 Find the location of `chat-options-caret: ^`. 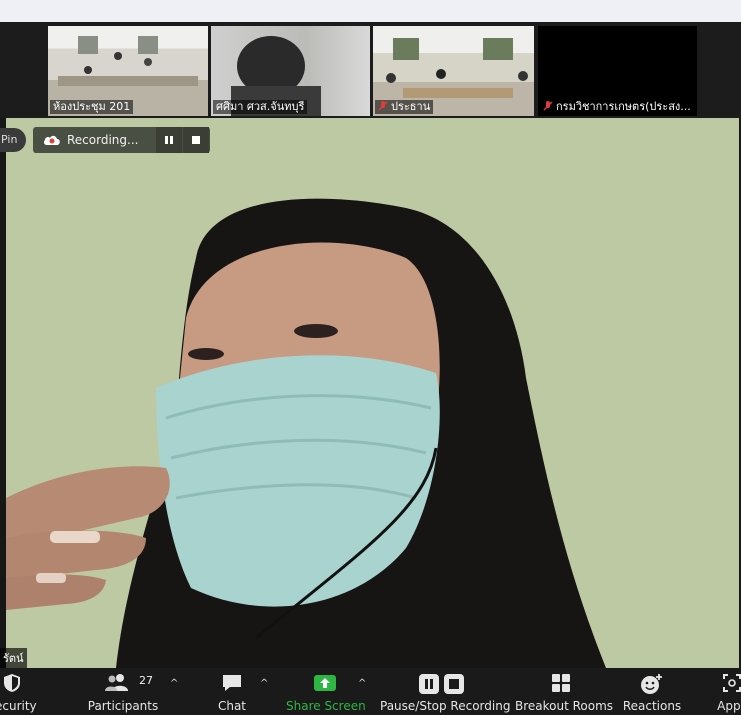

chat-options-caret: ^ is located at coordinates (264, 683).